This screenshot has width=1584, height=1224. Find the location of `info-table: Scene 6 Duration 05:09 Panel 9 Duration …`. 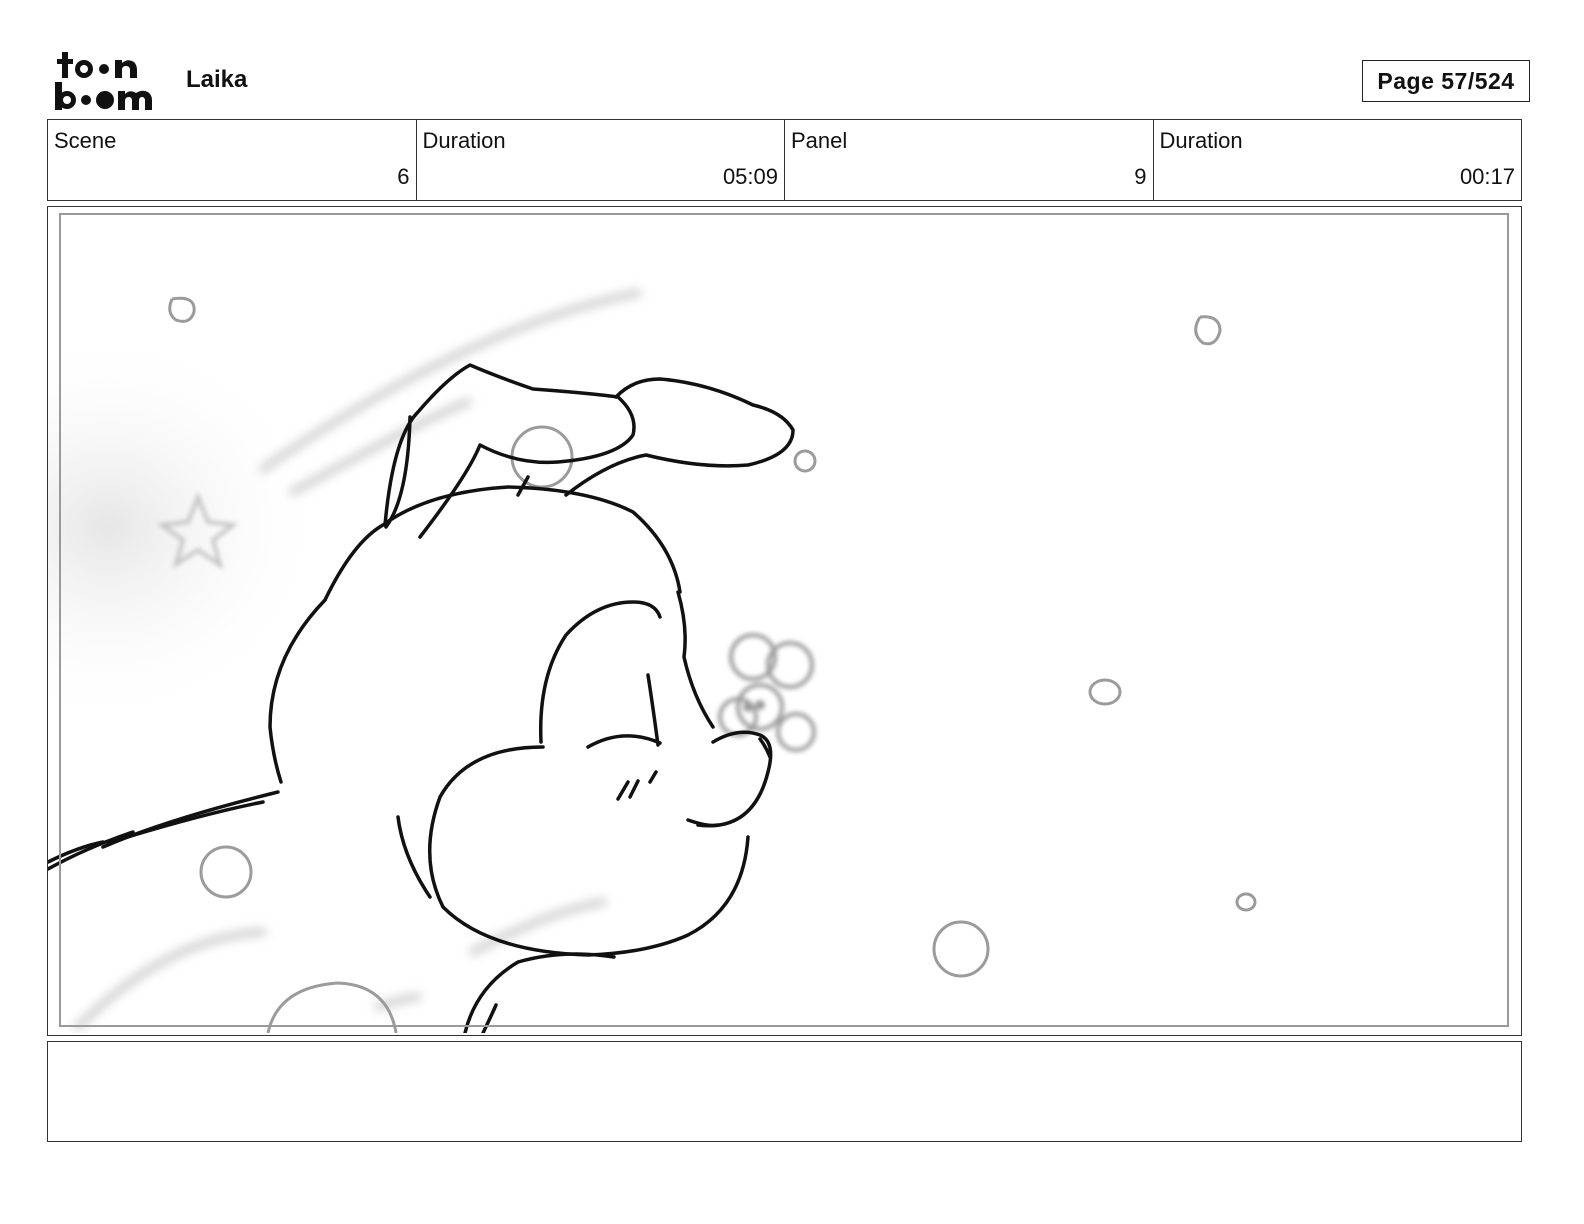

info-table: Scene 6 Duration 05:09 Panel 9 Duration … is located at coordinates (784, 160).